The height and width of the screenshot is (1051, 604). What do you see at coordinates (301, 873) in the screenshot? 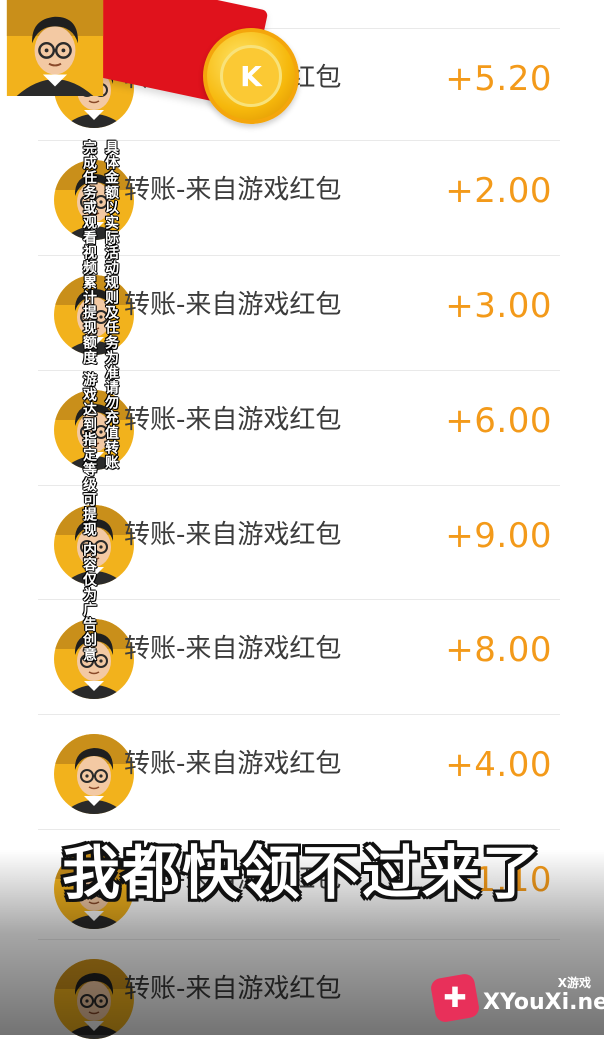
I see `video-caption: 我都快领不过来了` at bounding box center [301, 873].